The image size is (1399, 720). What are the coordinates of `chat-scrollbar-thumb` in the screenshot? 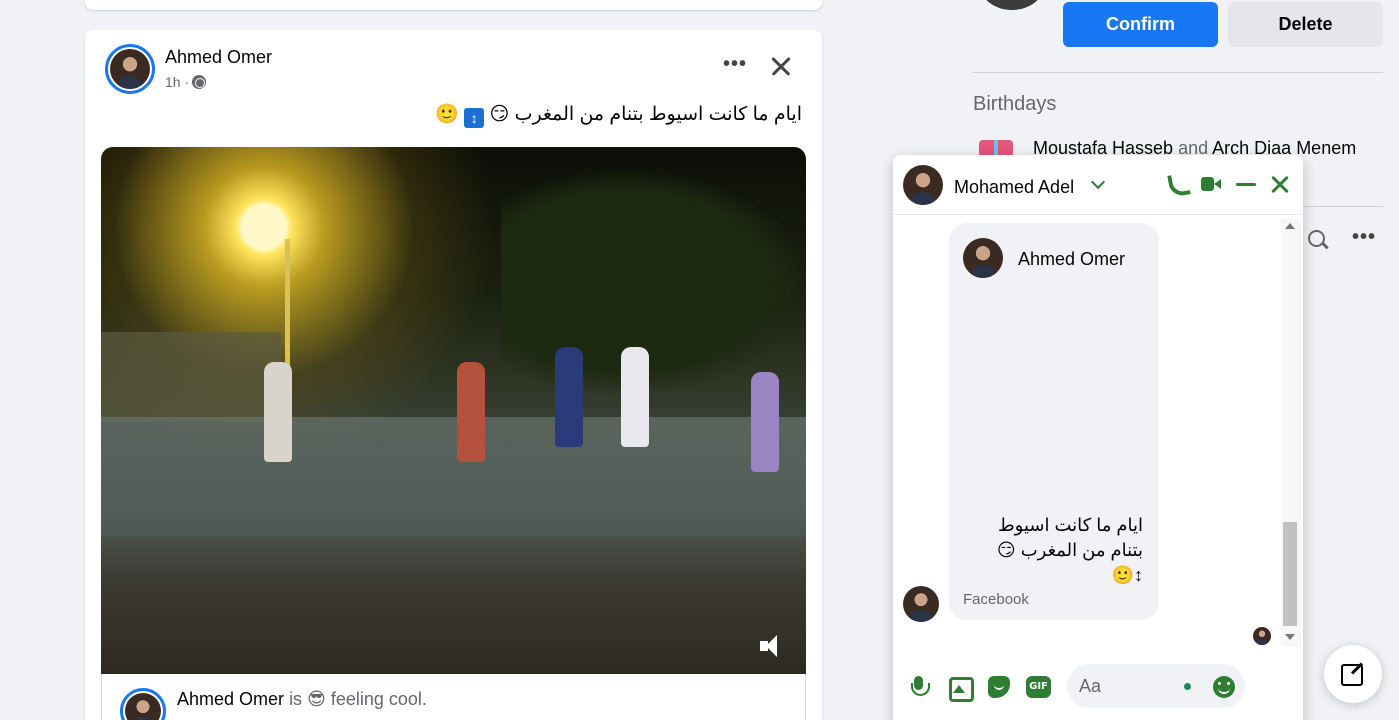 It's located at (1290, 574).